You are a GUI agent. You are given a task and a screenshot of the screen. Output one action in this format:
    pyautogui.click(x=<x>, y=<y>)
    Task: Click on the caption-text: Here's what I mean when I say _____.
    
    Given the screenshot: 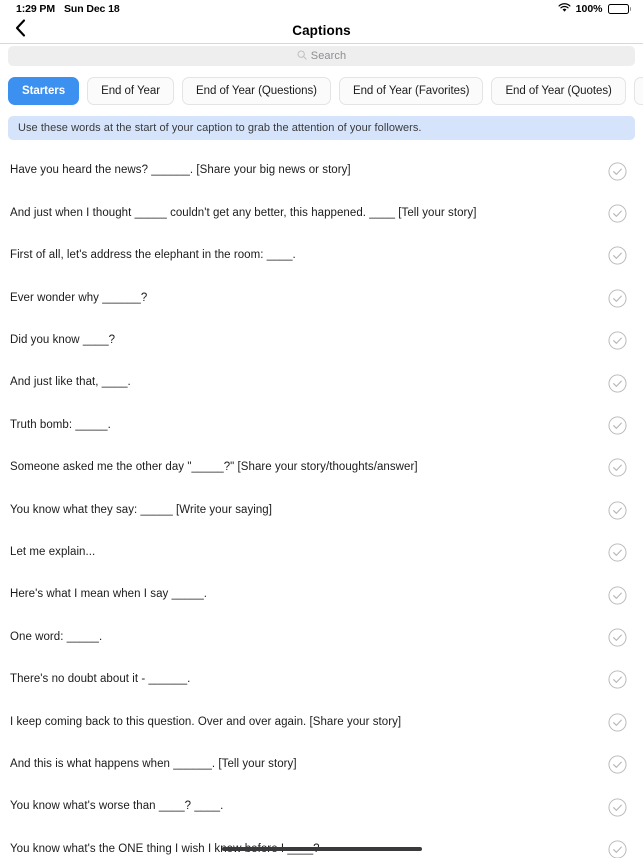 What is the action you would take?
    pyautogui.click(x=109, y=594)
    